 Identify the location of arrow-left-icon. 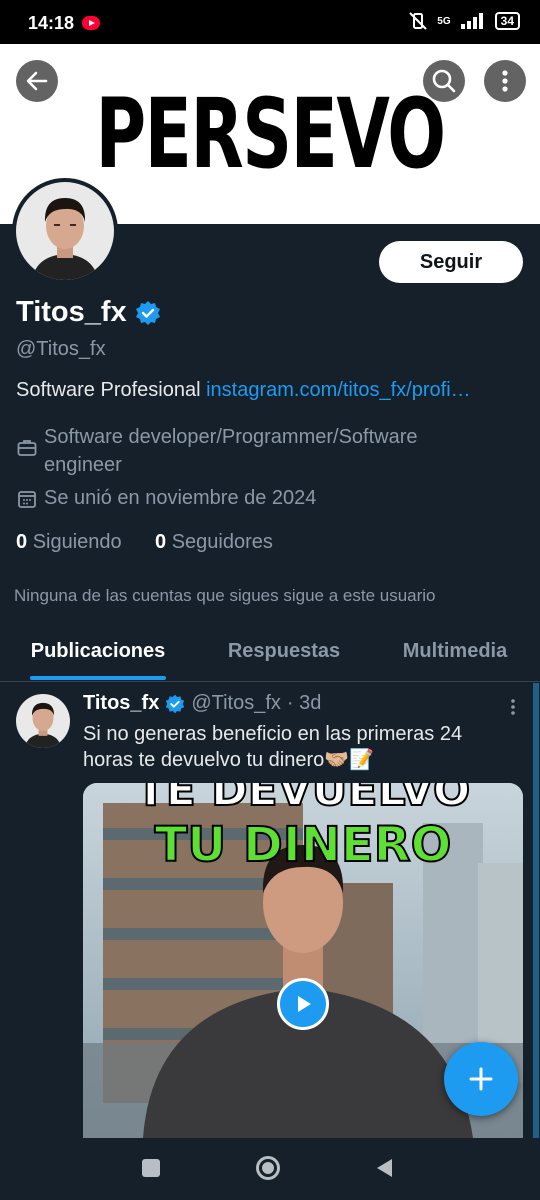
(37, 81).